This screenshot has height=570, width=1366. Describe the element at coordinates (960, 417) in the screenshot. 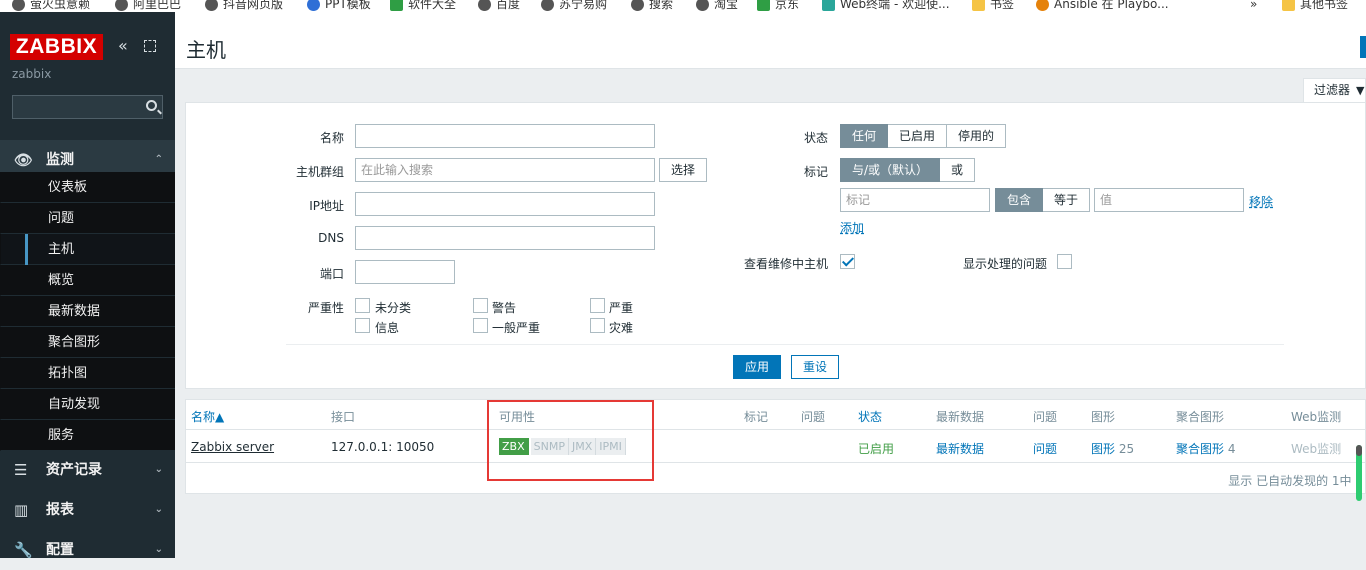

I see `column-header-latest-data: 最新数据` at that location.